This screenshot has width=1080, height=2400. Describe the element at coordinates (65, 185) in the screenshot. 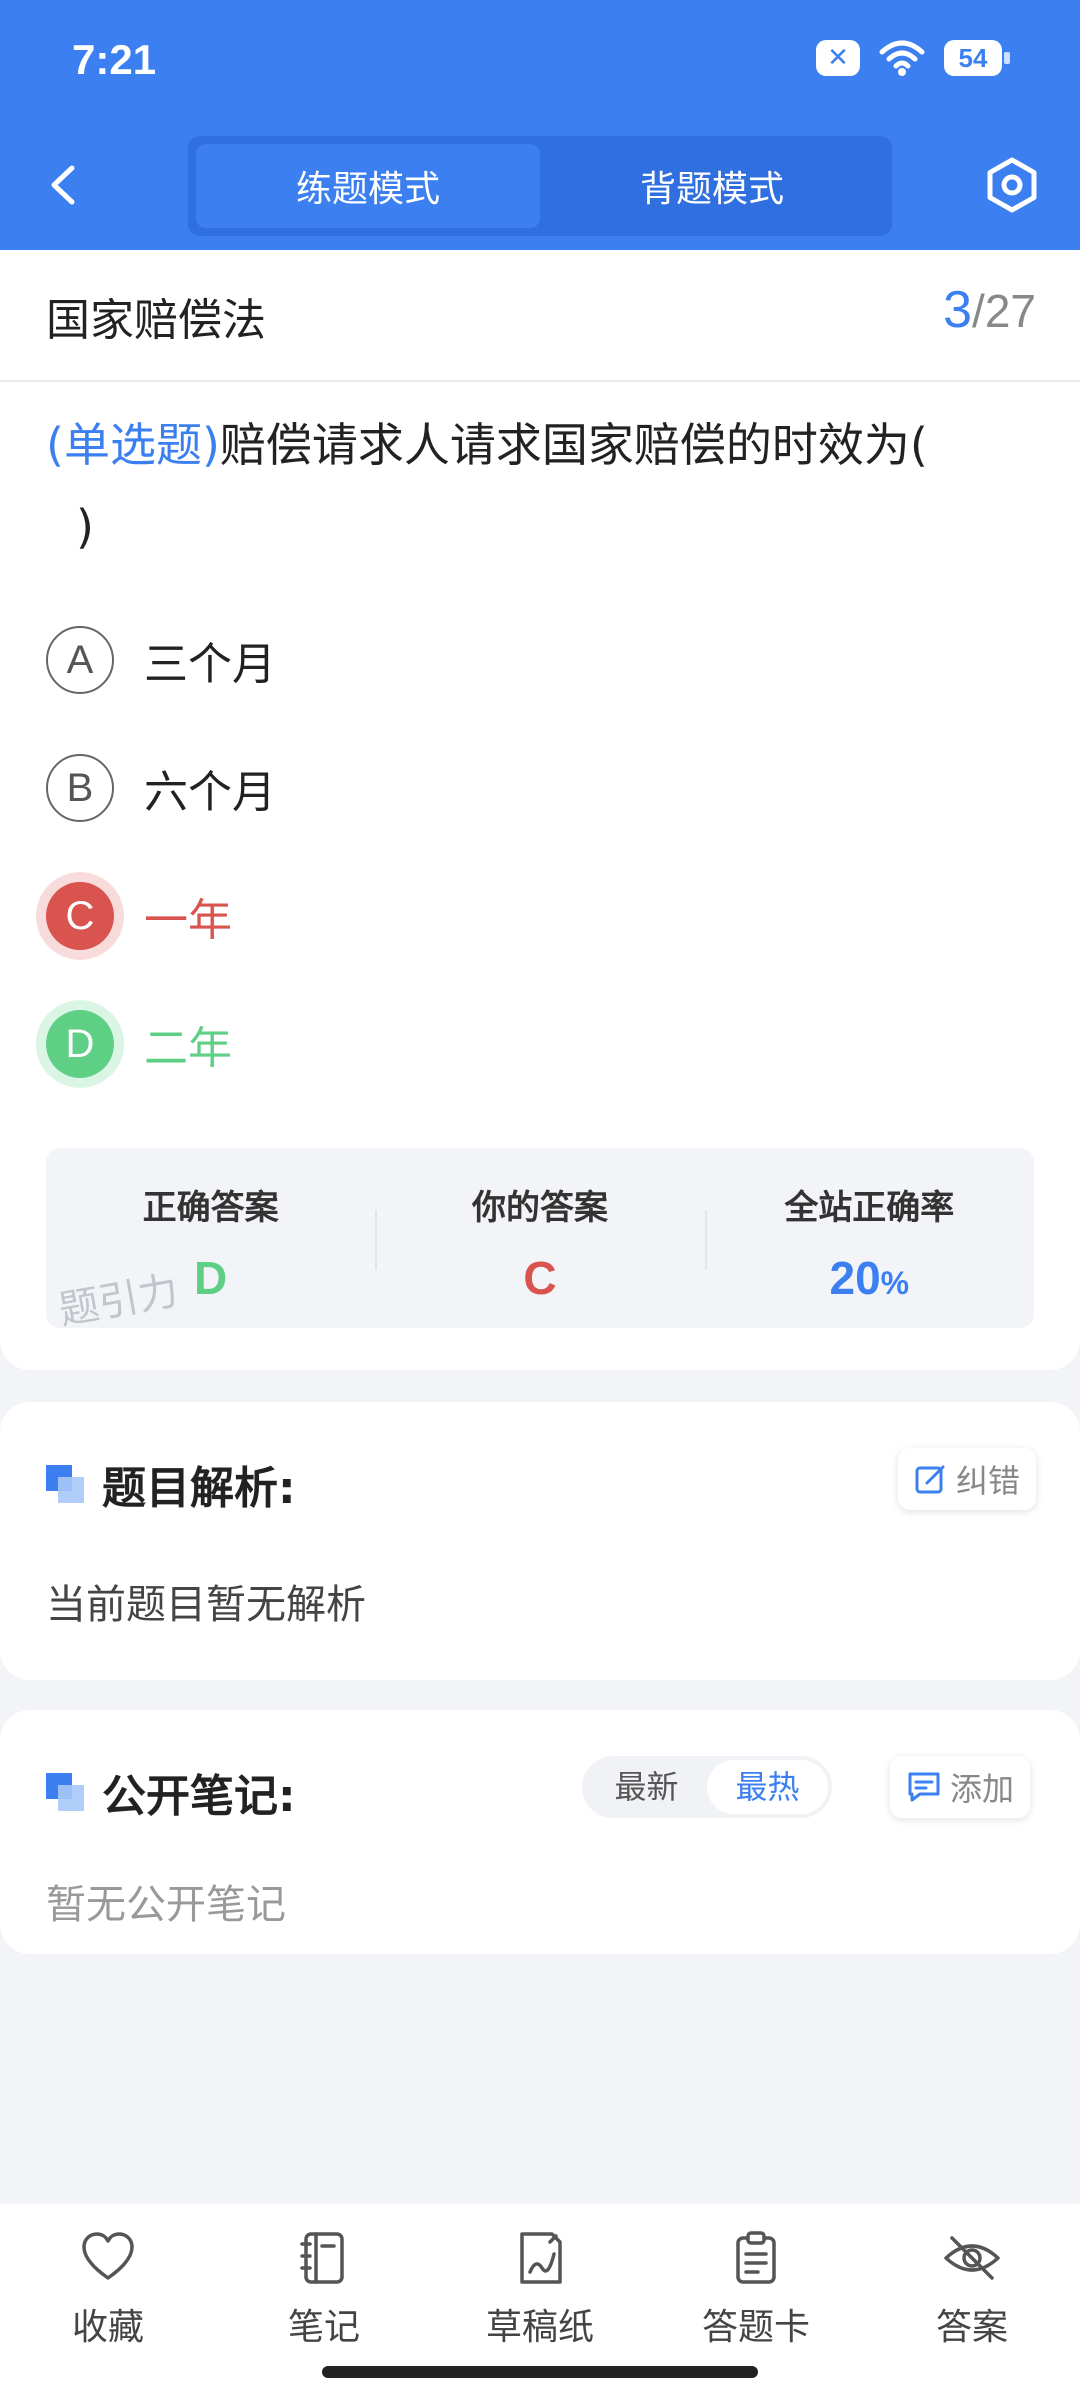

I see `back-icon` at that location.